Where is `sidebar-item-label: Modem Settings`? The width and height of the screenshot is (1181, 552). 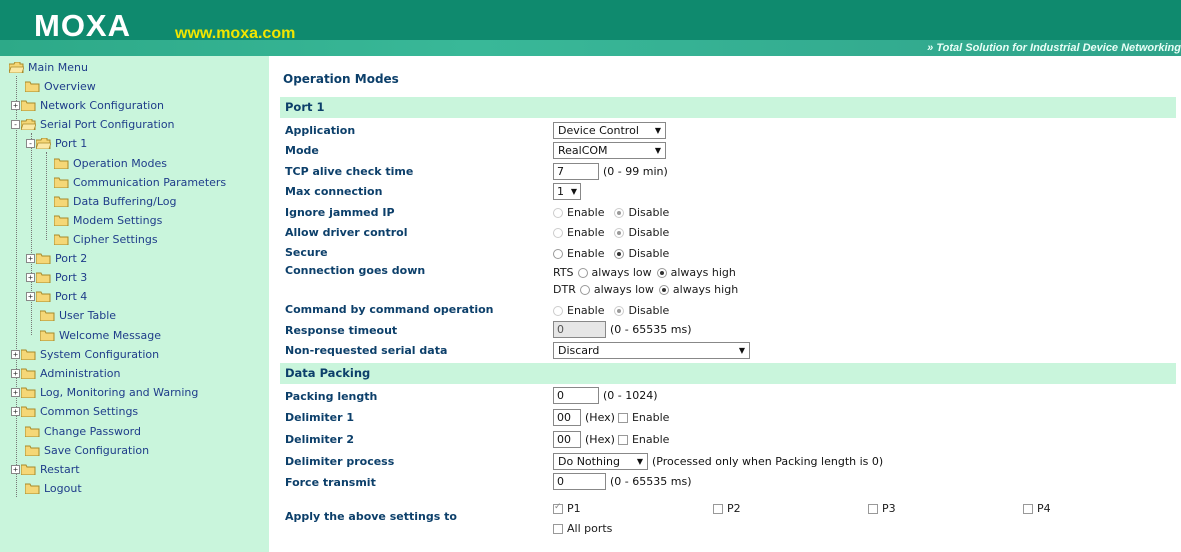 sidebar-item-label: Modem Settings is located at coordinates (118, 220).